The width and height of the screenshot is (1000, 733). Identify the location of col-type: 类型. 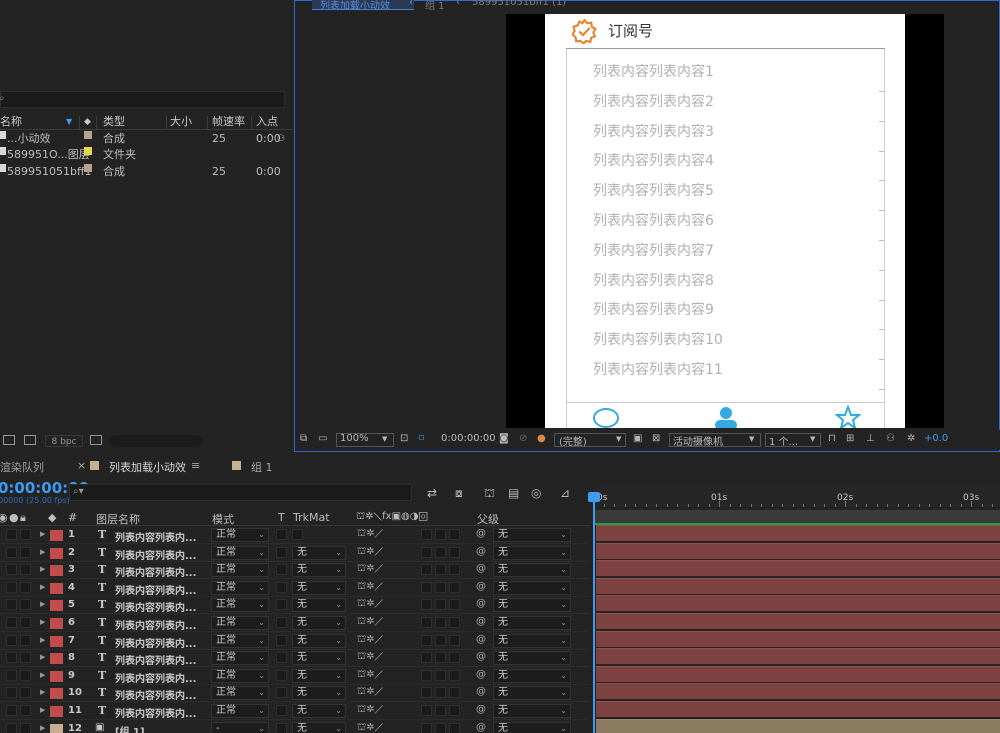
(114, 122).